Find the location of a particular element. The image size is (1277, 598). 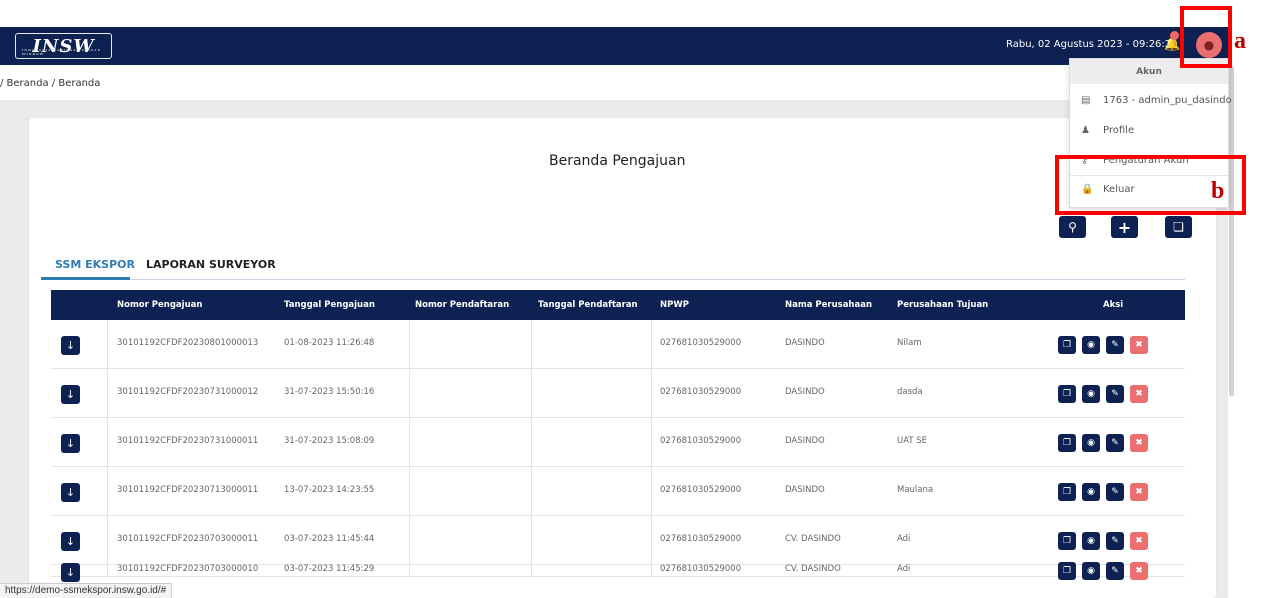

cell-tanggal-pengajuan: 03-07-2023 11:45:44 is located at coordinates (329, 539).